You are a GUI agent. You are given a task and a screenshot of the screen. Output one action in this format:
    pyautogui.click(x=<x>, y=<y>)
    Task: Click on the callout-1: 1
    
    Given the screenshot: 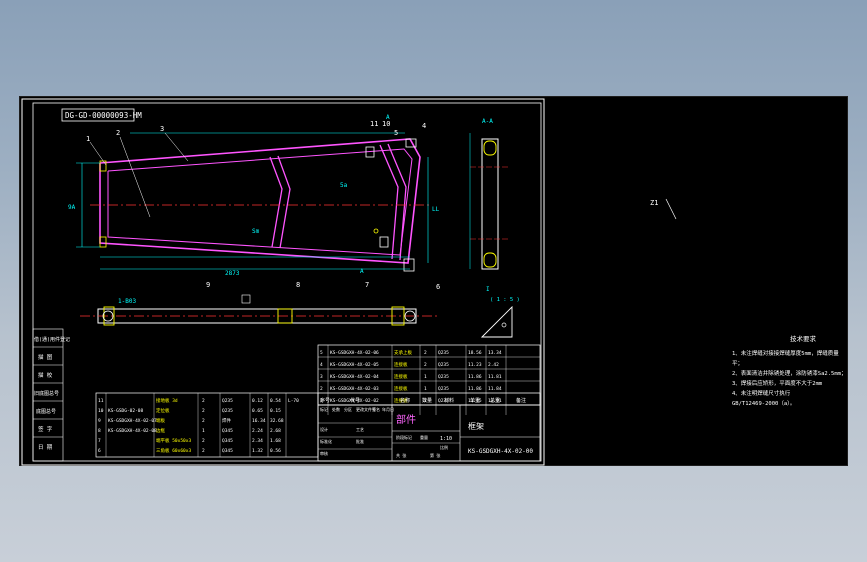 What is the action you would take?
    pyautogui.click(x=88, y=139)
    